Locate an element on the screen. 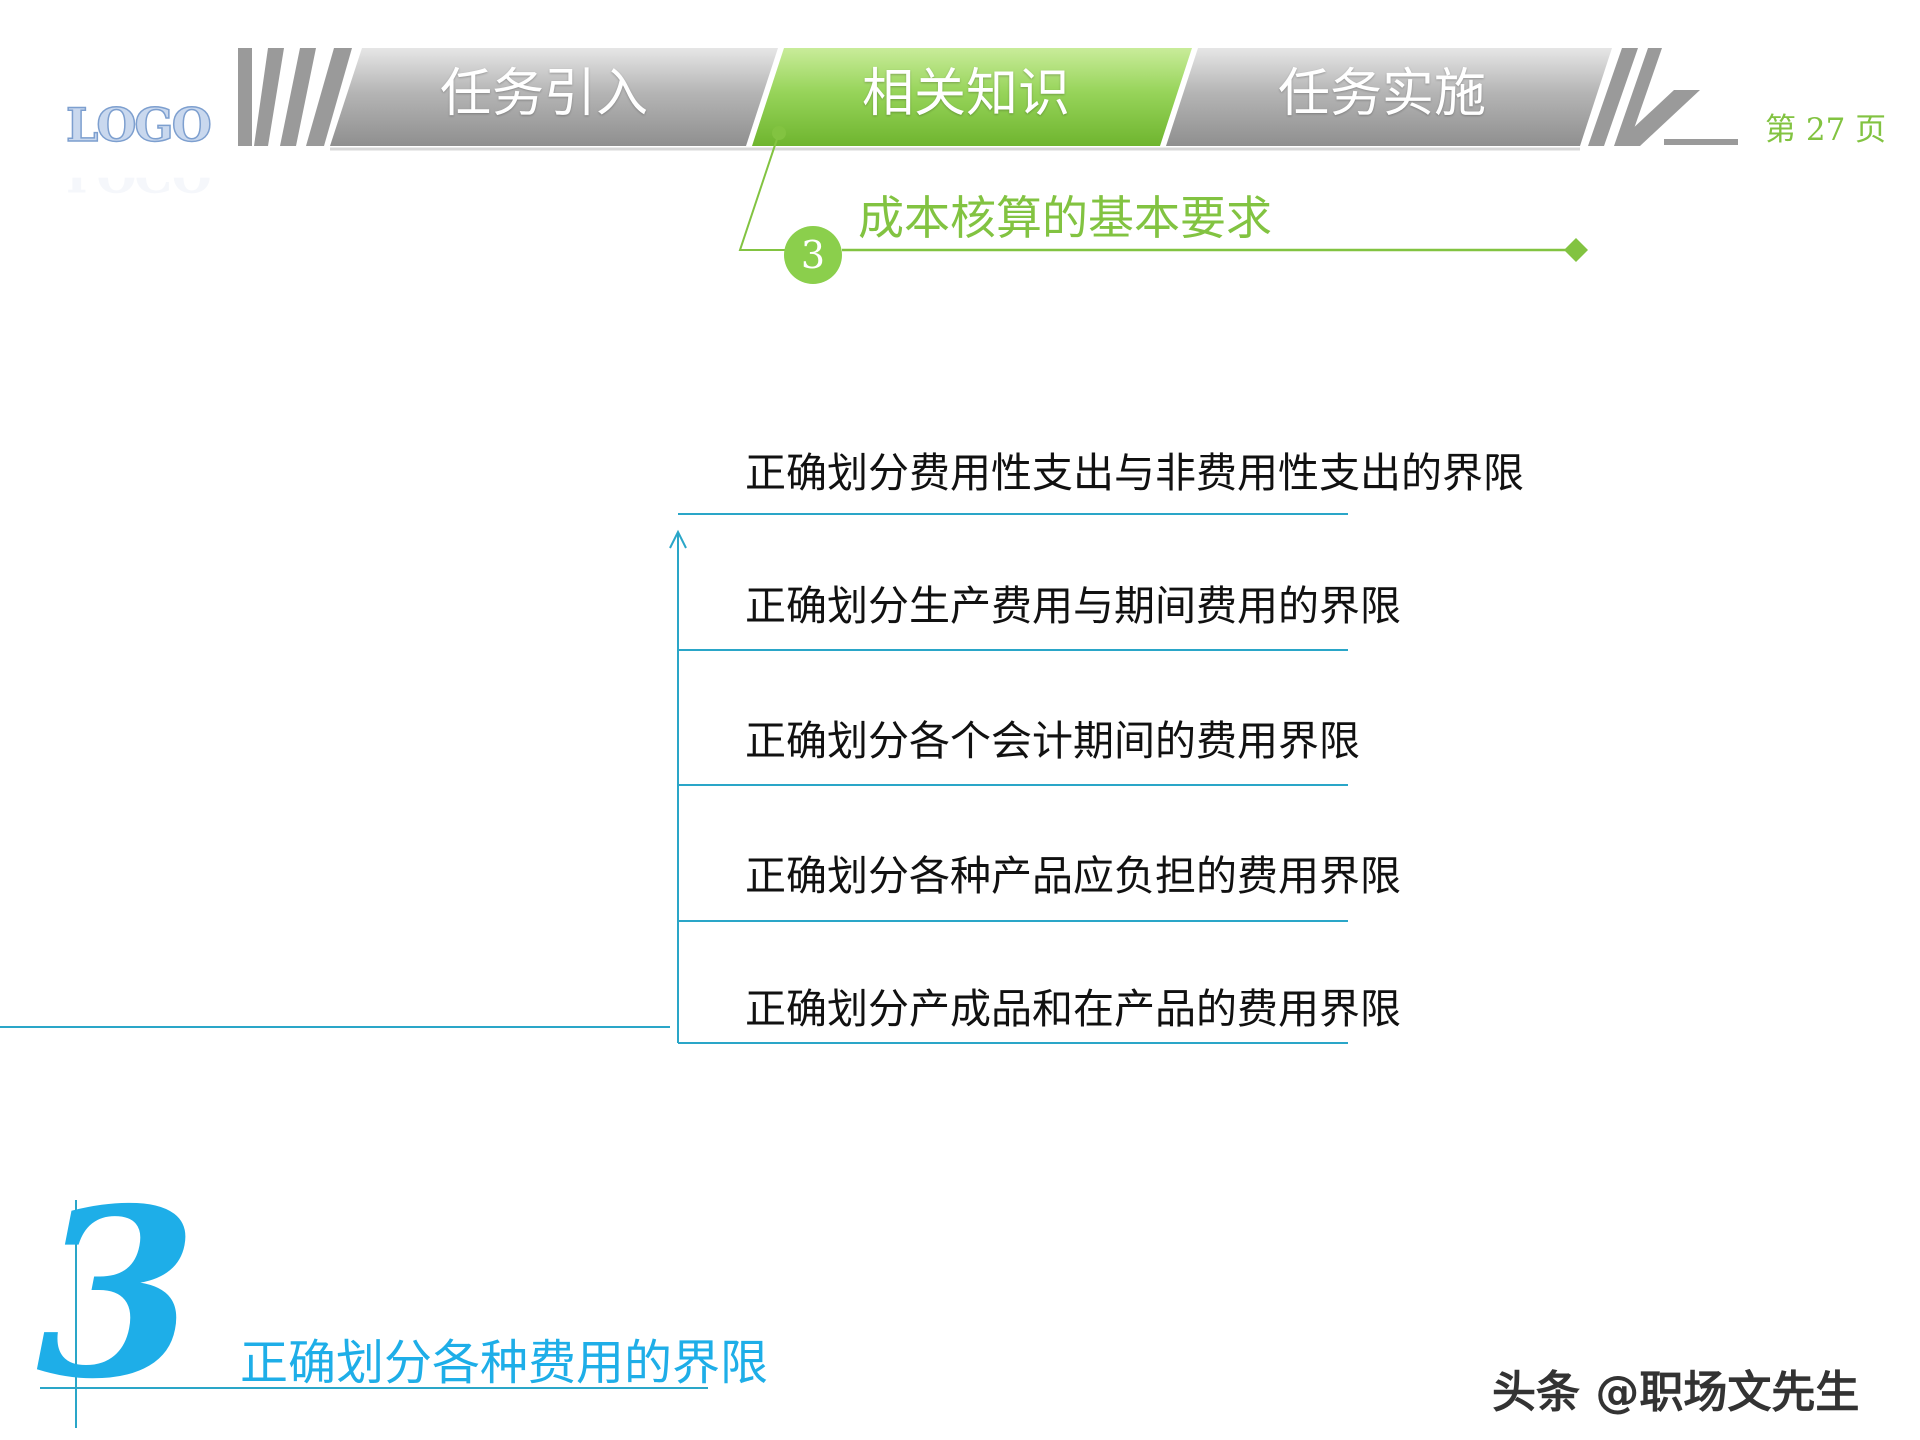 This screenshot has height=1440, width=1920. heading-number: 3 is located at coordinates (116, 1293).